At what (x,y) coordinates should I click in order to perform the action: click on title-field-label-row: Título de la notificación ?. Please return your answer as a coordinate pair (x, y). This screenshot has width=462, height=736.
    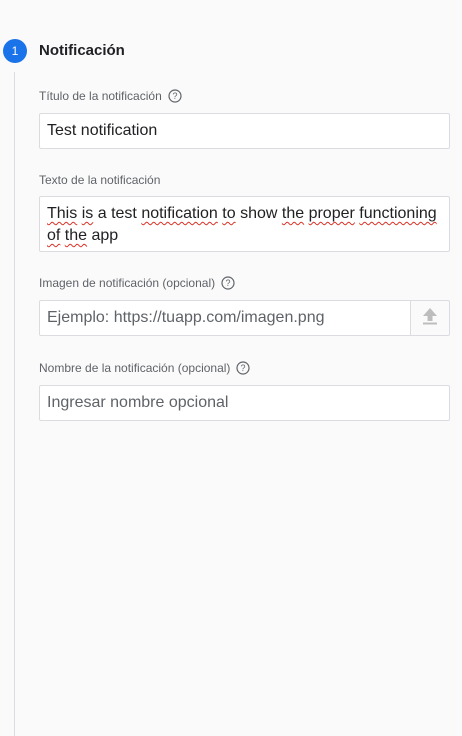
    Looking at the image, I should click on (110, 96).